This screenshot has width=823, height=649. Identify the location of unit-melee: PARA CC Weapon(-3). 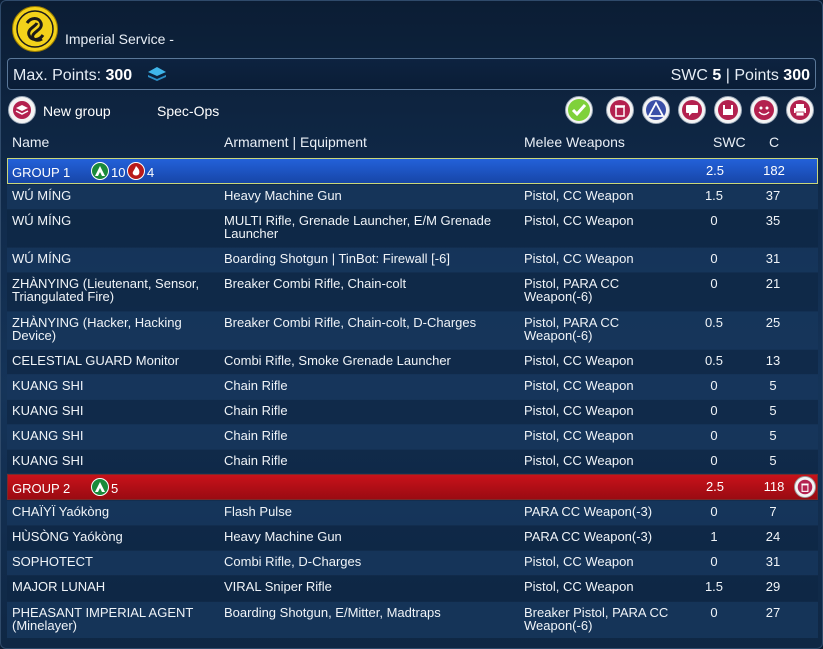
(588, 511).